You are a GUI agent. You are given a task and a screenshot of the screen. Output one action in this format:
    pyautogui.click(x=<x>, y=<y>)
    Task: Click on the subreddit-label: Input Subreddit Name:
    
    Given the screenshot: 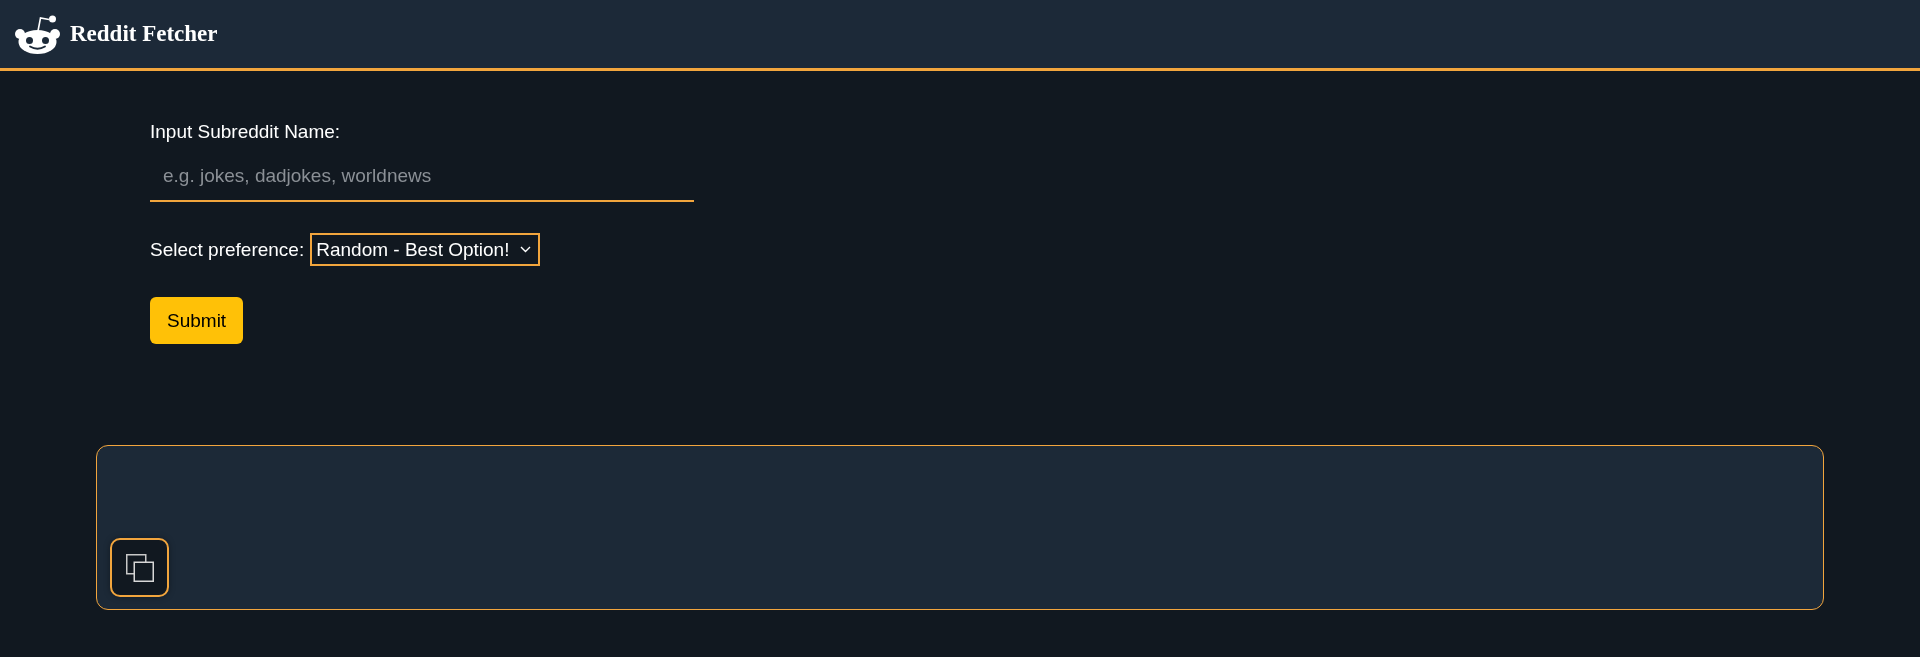 What is the action you would take?
    pyautogui.click(x=245, y=131)
    